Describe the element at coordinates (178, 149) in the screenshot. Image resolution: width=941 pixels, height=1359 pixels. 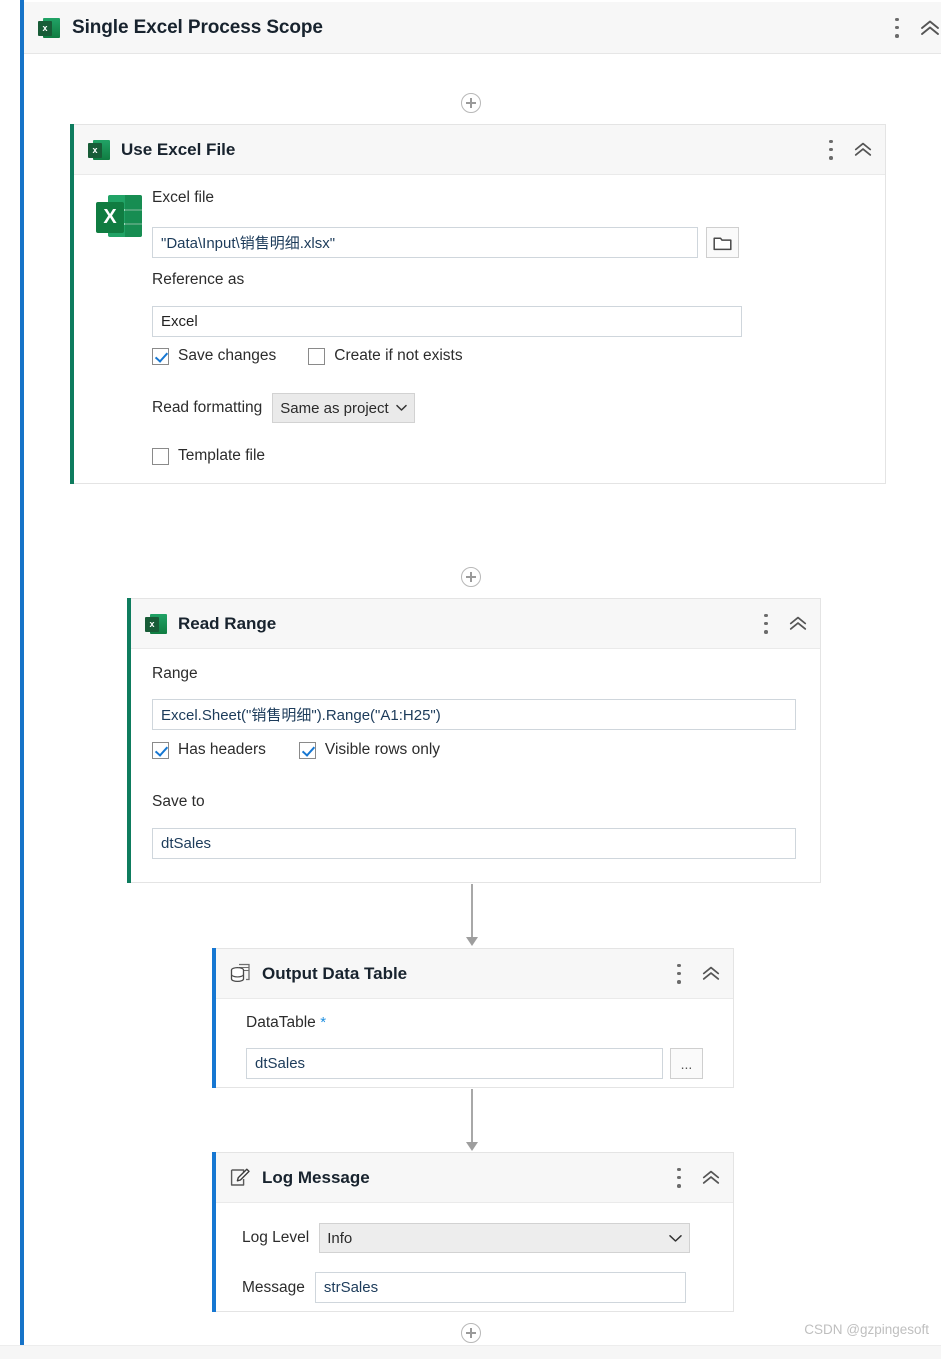
I see `card-title: Use Excel File` at that location.